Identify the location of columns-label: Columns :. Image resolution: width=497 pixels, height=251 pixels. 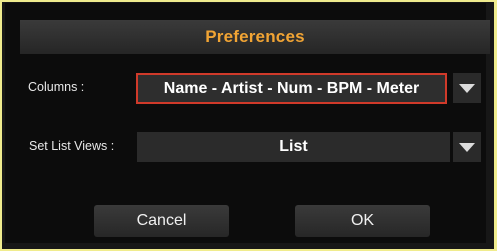
(56, 87).